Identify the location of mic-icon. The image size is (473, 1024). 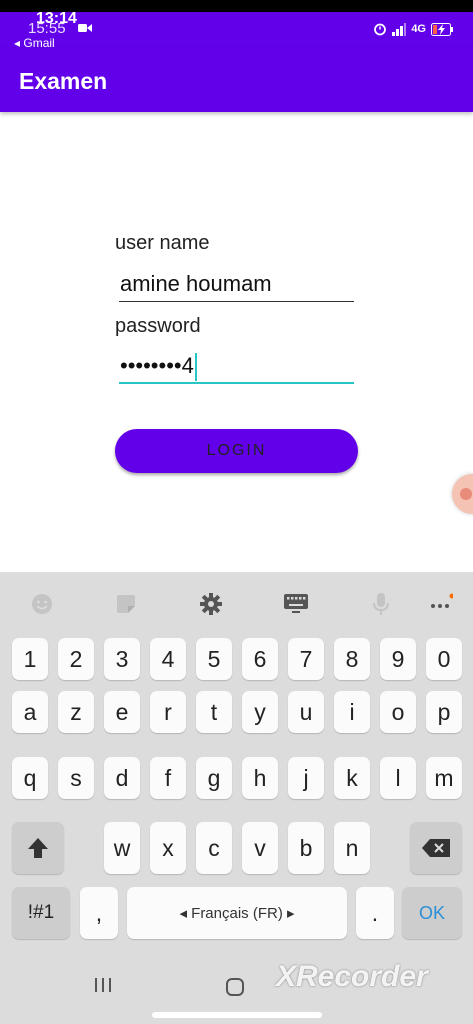
(381, 604).